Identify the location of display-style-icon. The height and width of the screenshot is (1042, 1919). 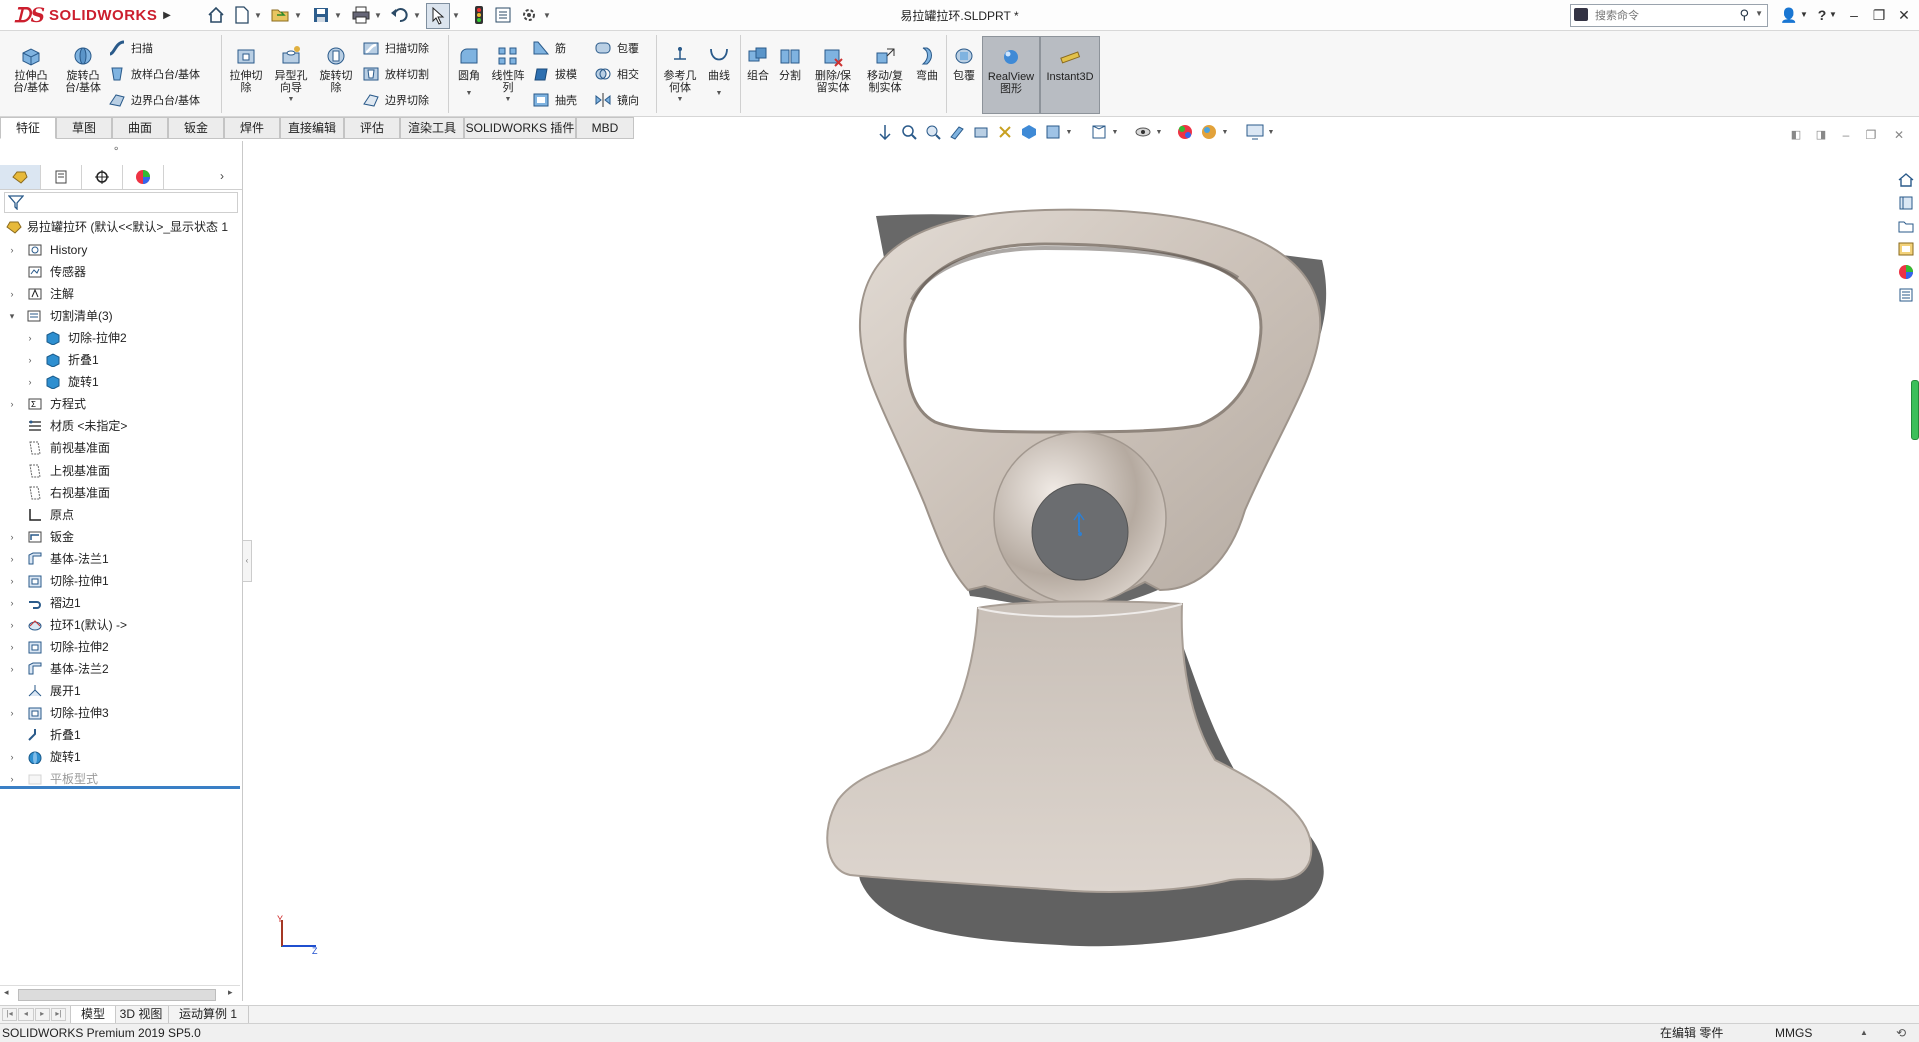
(1029, 132).